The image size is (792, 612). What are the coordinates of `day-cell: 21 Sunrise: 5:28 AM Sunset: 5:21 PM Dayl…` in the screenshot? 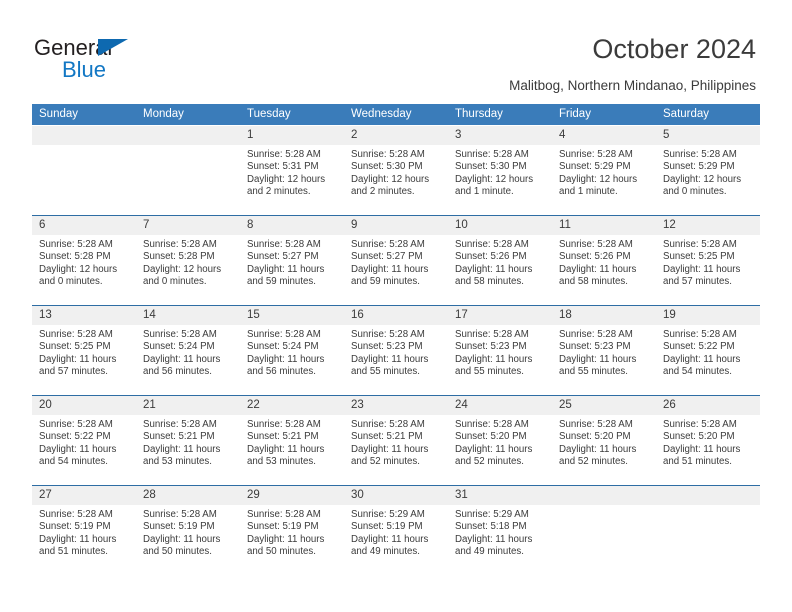 It's located at (188, 440).